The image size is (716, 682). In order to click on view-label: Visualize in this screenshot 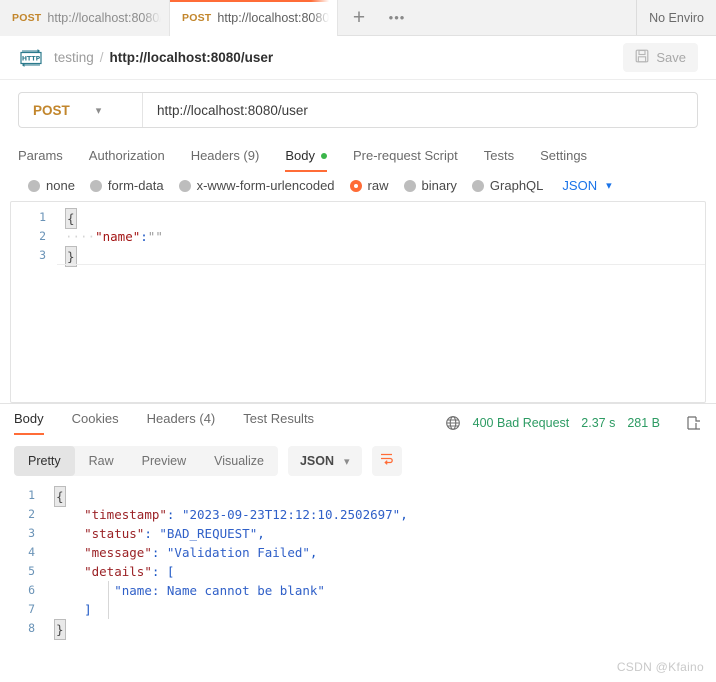, I will do `click(239, 461)`.